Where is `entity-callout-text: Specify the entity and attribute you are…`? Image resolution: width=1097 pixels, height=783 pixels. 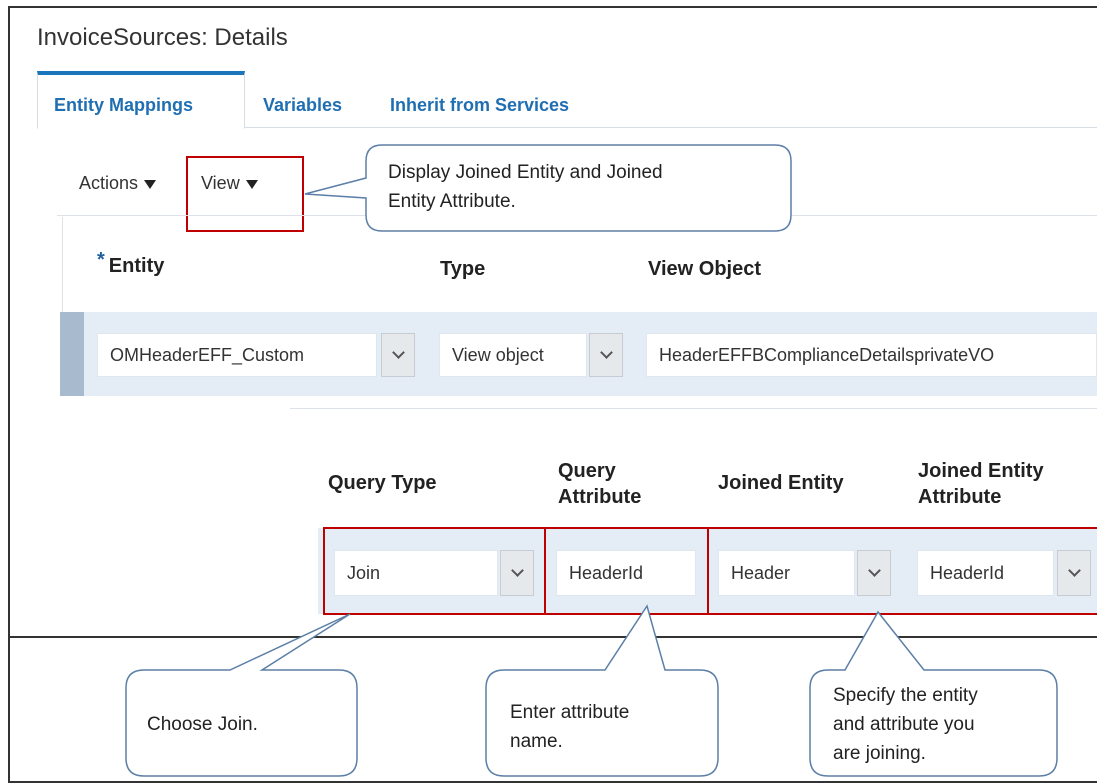
entity-callout-text: Specify the entity and attribute you are… is located at coordinates (905, 724).